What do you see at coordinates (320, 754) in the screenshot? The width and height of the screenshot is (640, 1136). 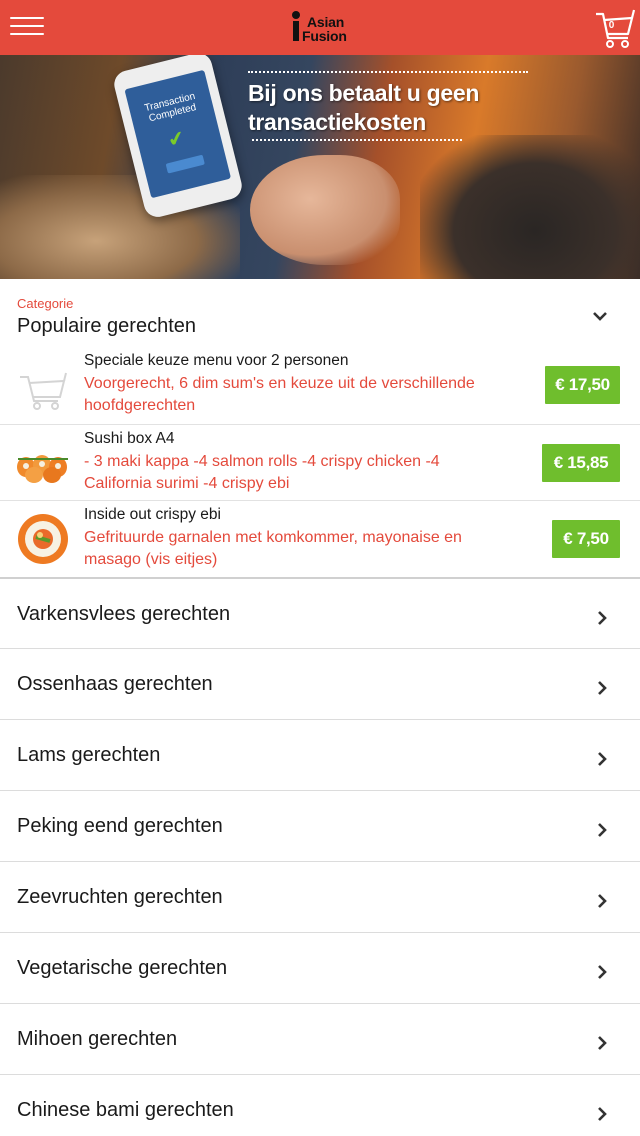 I see `menu-item-lams: Lams gerechten` at bounding box center [320, 754].